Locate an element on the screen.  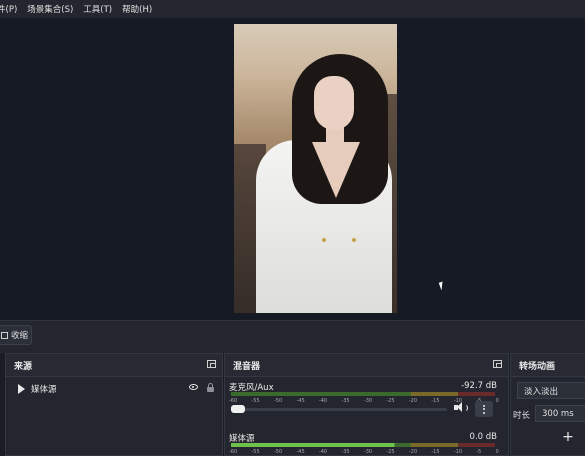
collapse-label: 收缩 is located at coordinates (20, 336).